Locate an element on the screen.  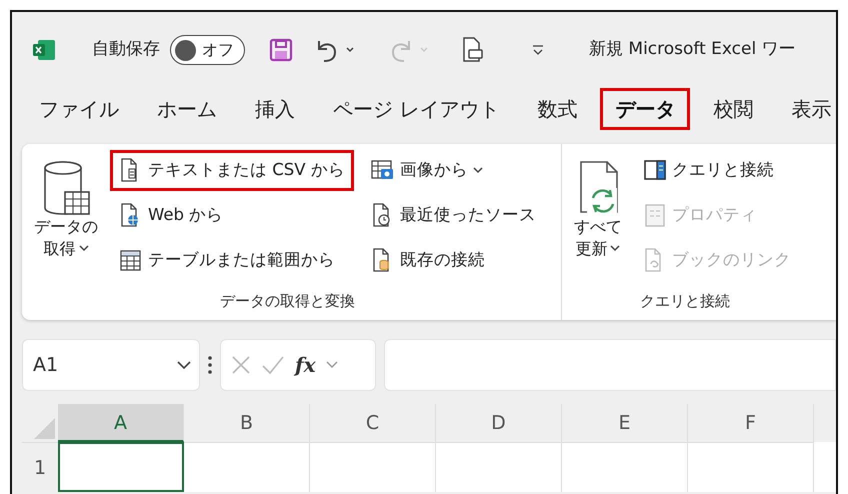
group-label: クエリと接続 is located at coordinates (684, 301).